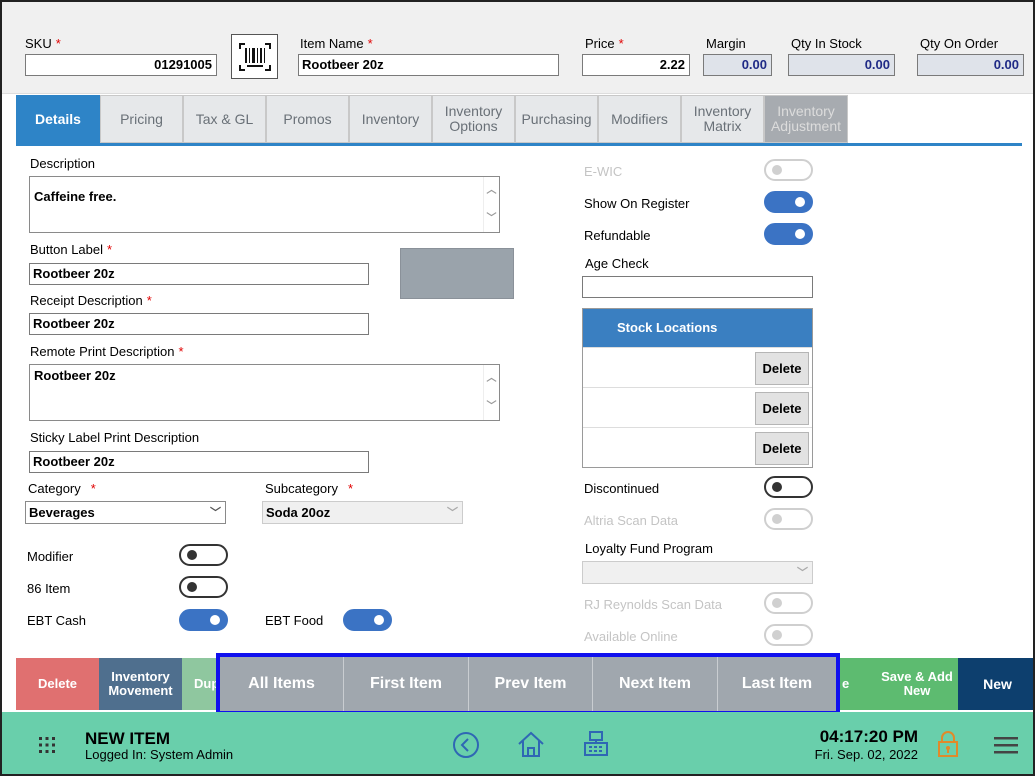 This screenshot has height=776, width=1035. What do you see at coordinates (63, 163) in the screenshot?
I see `description-label: Description` at bounding box center [63, 163].